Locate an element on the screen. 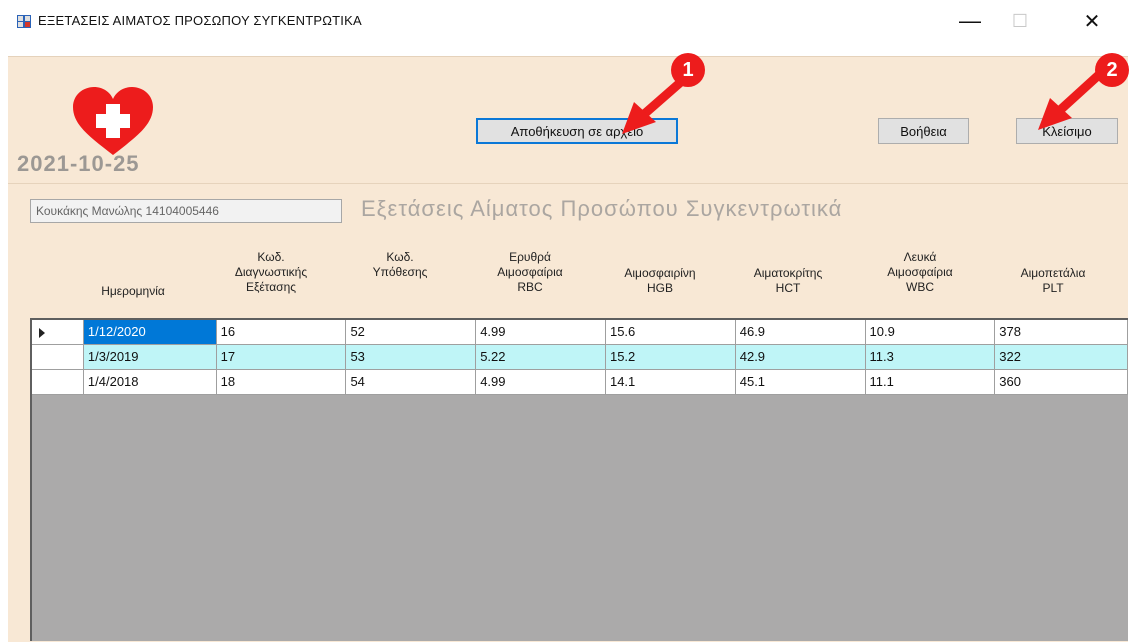  table-cell: 14.1 is located at coordinates (670, 382).